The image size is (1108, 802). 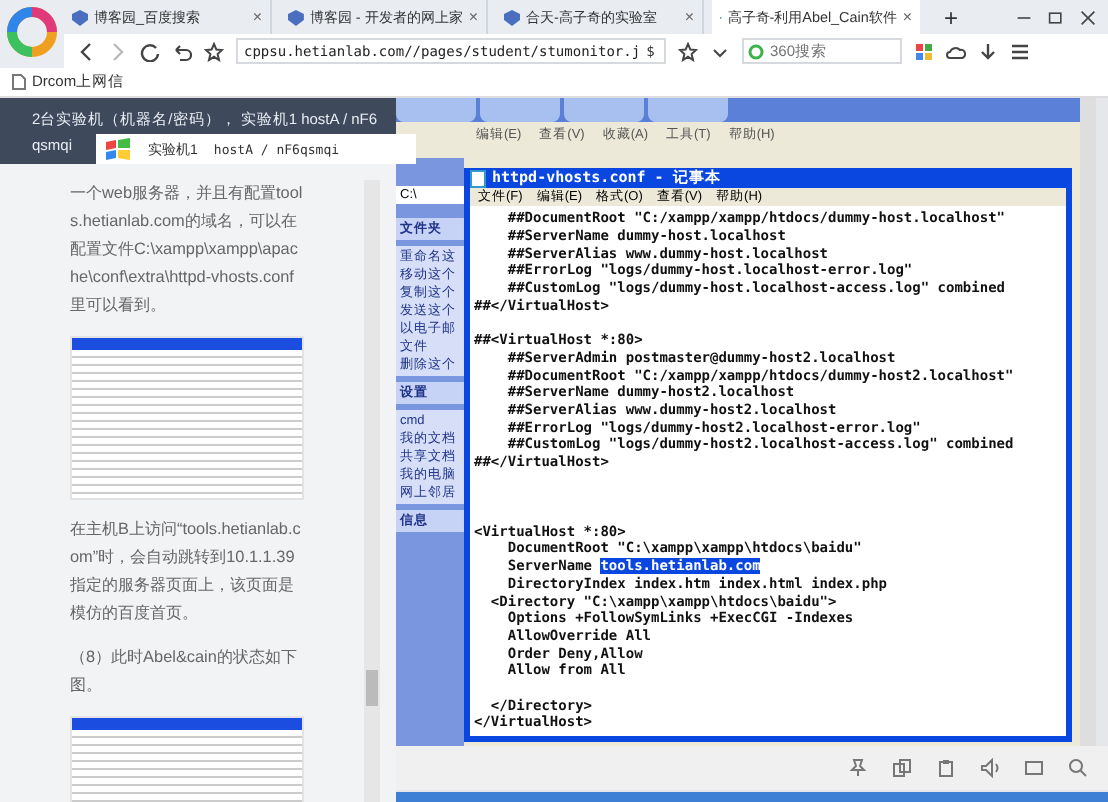 What do you see at coordinates (1078, 768) in the screenshot?
I see `search-icon` at bounding box center [1078, 768].